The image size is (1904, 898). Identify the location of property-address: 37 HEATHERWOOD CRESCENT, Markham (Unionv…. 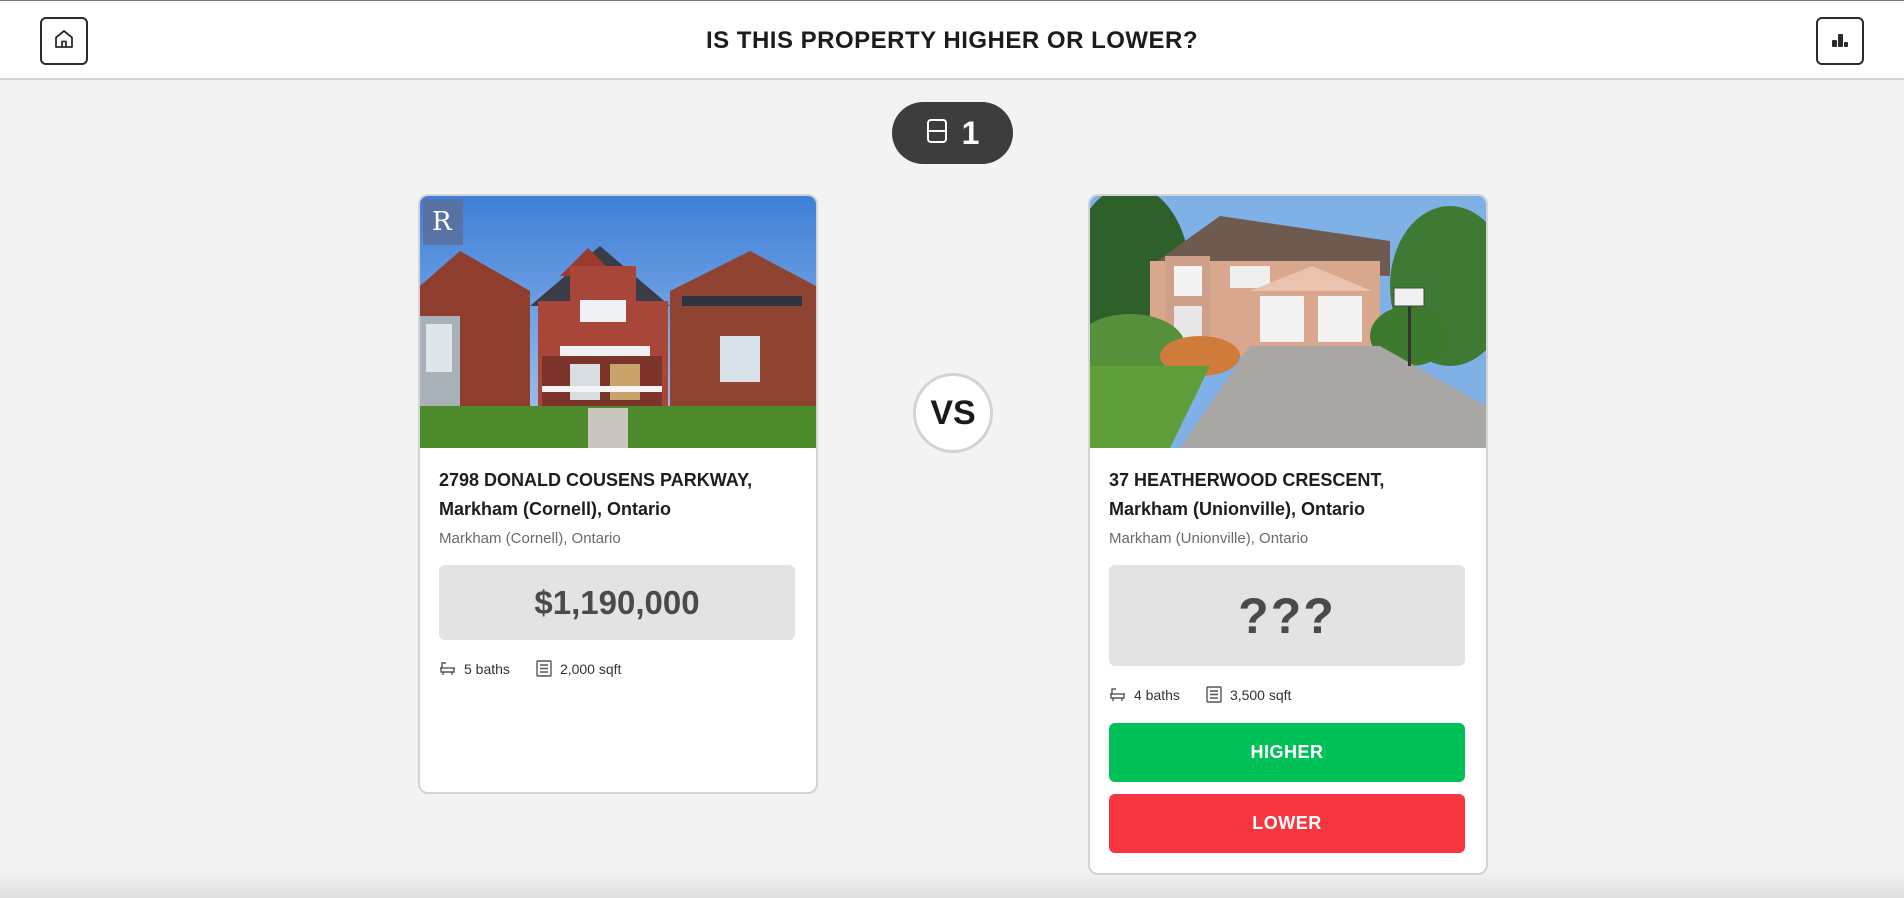
(1247, 494).